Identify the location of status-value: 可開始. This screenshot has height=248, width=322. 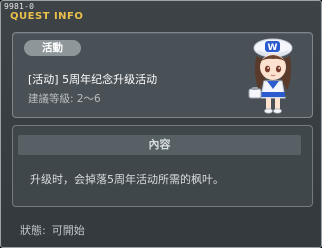
(68, 230).